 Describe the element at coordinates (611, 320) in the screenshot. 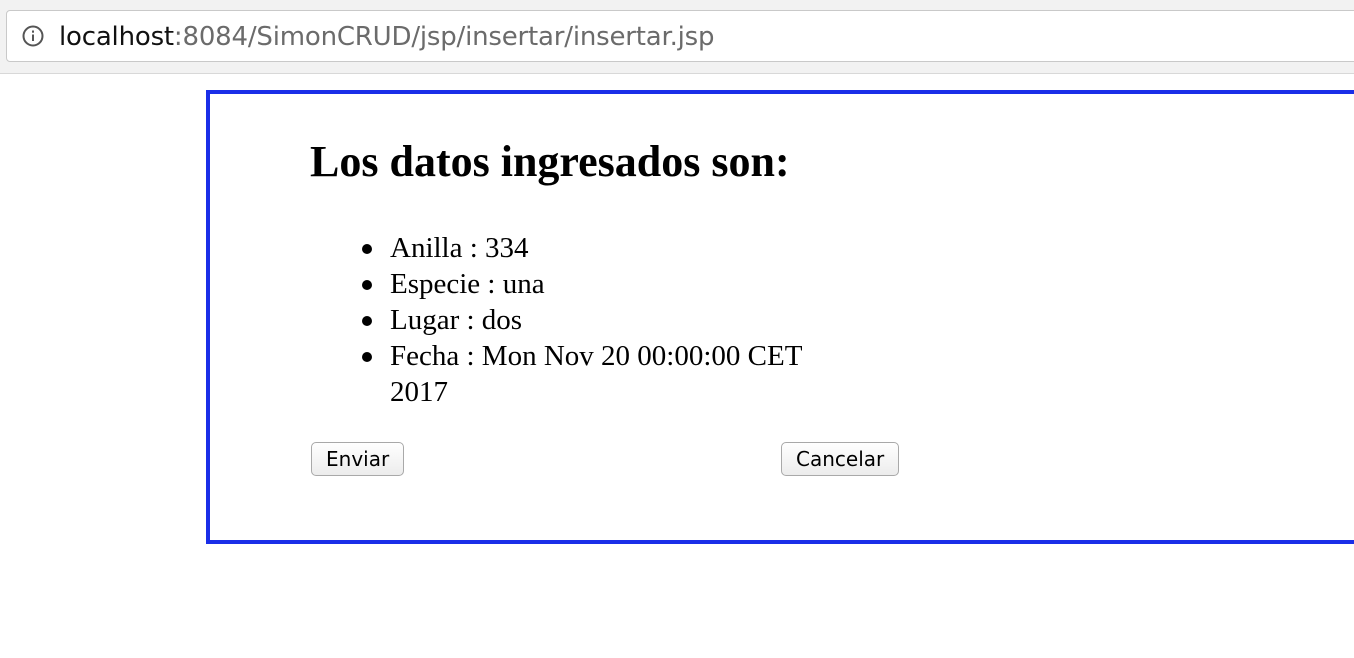

I see `list-item-lugar: Lugar : dos` at that location.